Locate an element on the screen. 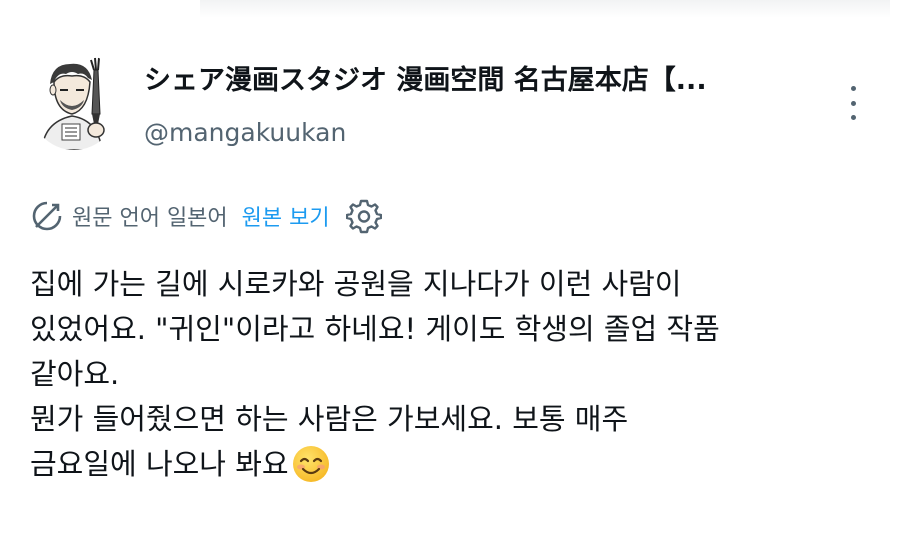 This screenshot has width=900, height=538. avatar is located at coordinates (74, 100).